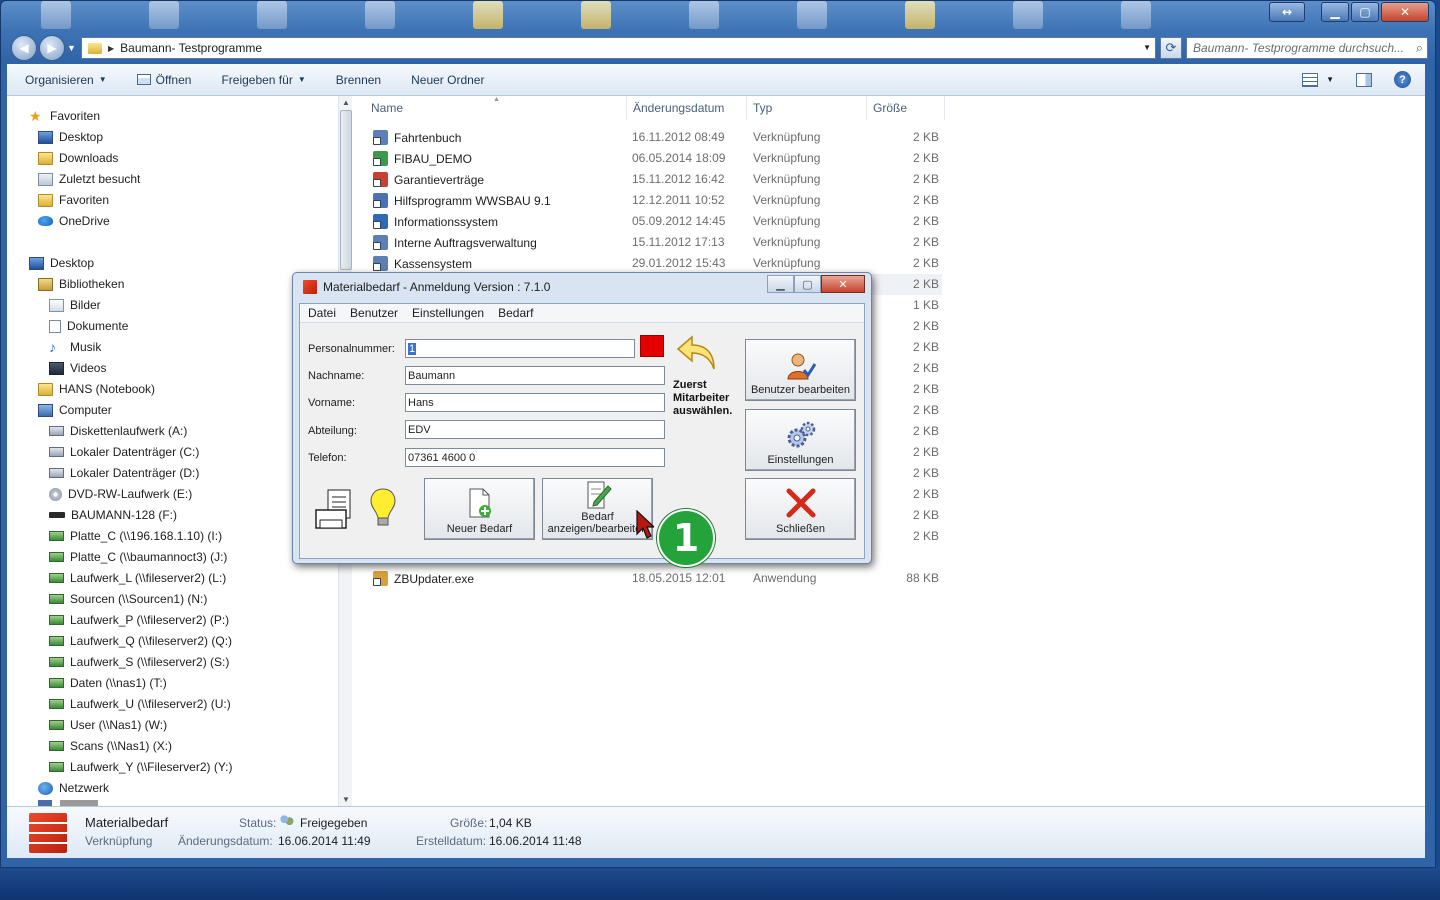 This screenshot has height=900, width=1440. What do you see at coordinates (124, 473) in the screenshot?
I see `sidebar-item: Lokaler Datenträger (D:)` at bounding box center [124, 473].